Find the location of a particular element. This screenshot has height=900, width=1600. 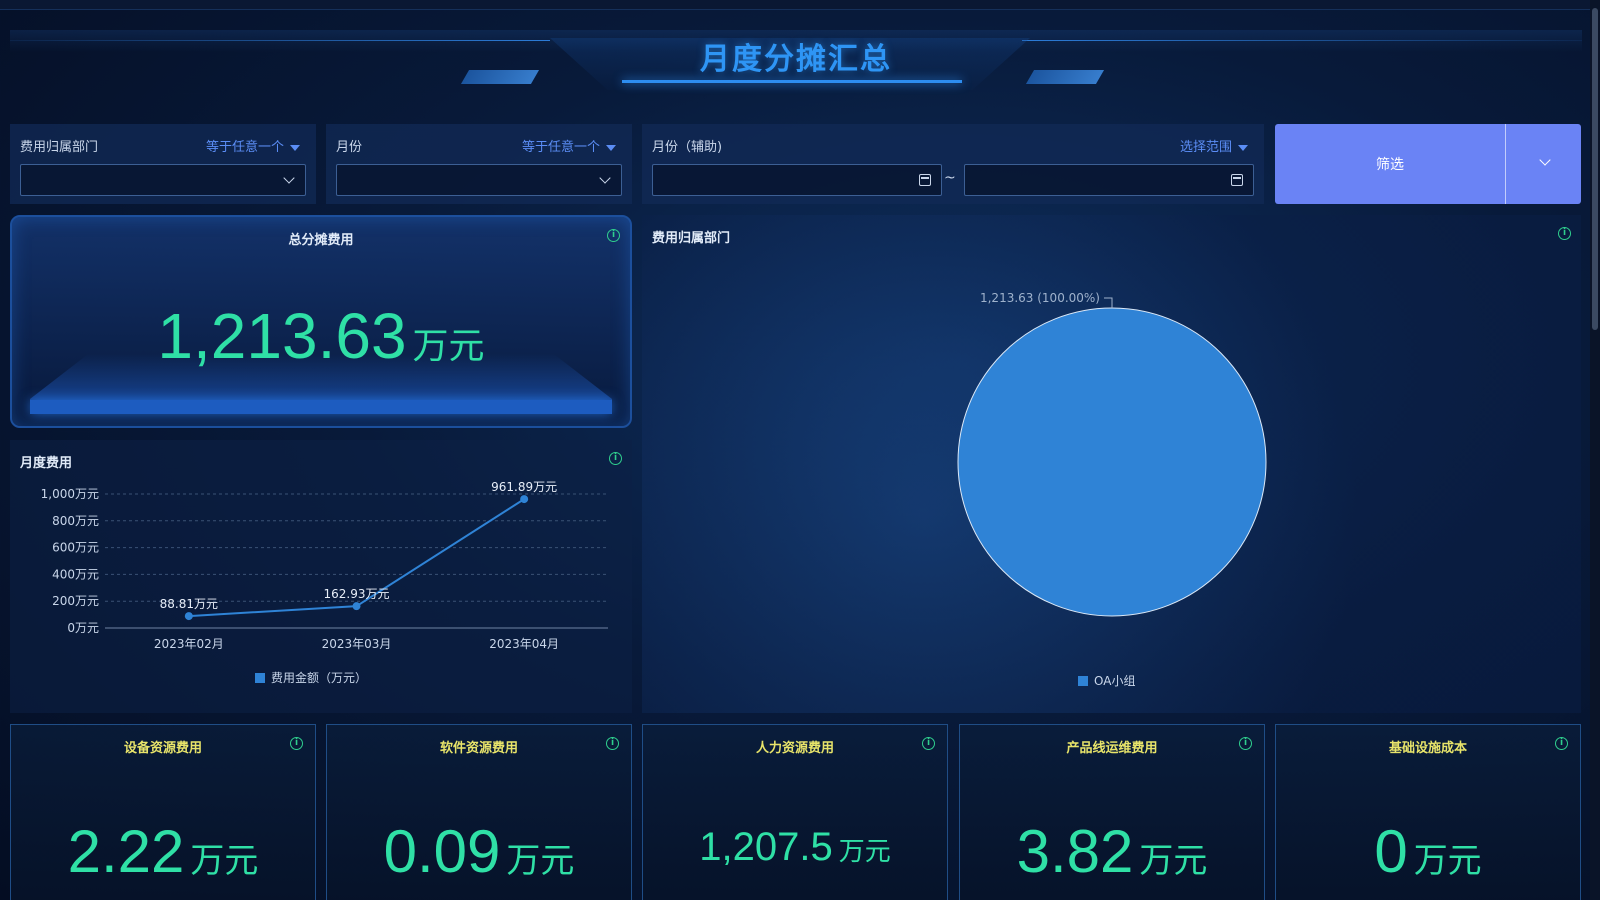

y-tick-label: 0万元 is located at coordinates (83, 628).